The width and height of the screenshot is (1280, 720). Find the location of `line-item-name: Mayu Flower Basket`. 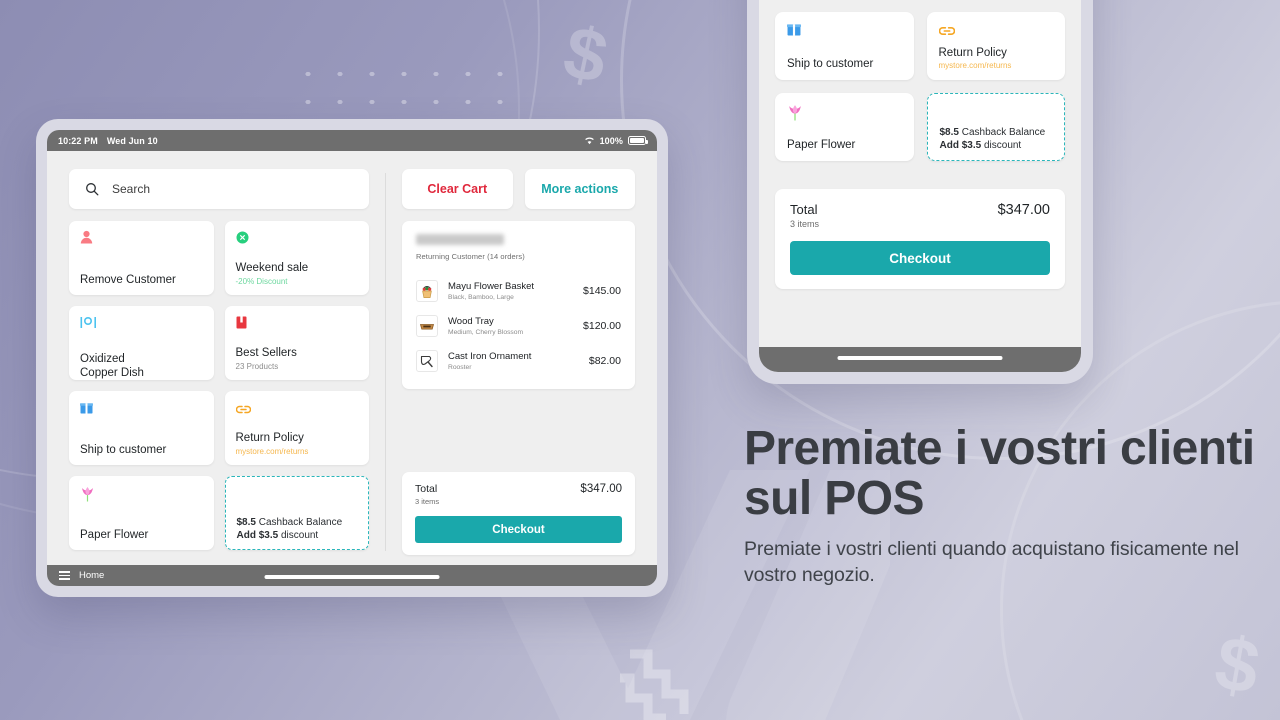

line-item-name: Mayu Flower Basket is located at coordinates (491, 286).